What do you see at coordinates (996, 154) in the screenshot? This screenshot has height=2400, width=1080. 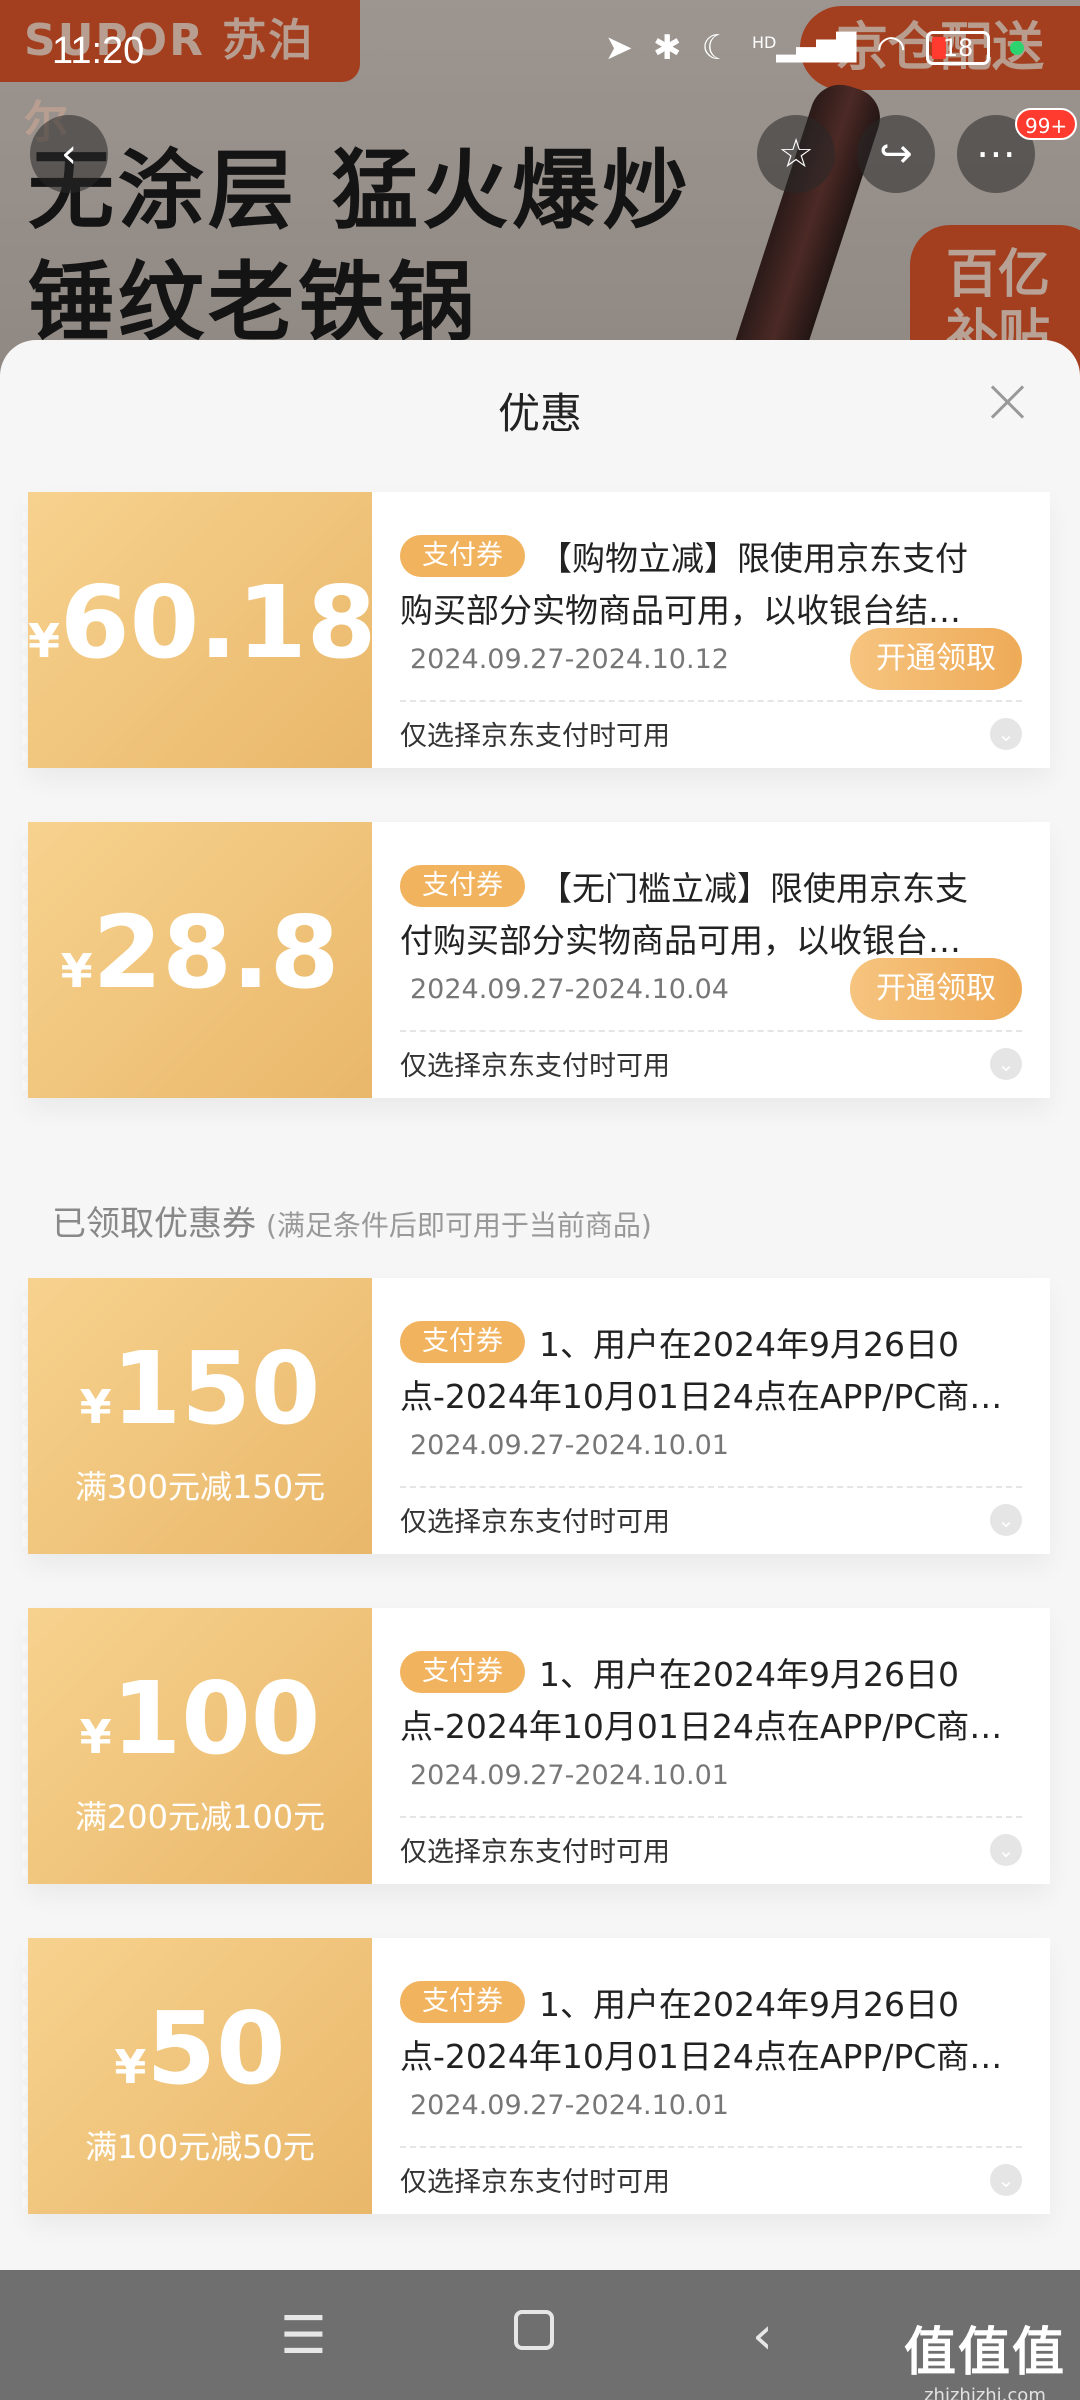 I see `more-icon: ⋯` at bounding box center [996, 154].